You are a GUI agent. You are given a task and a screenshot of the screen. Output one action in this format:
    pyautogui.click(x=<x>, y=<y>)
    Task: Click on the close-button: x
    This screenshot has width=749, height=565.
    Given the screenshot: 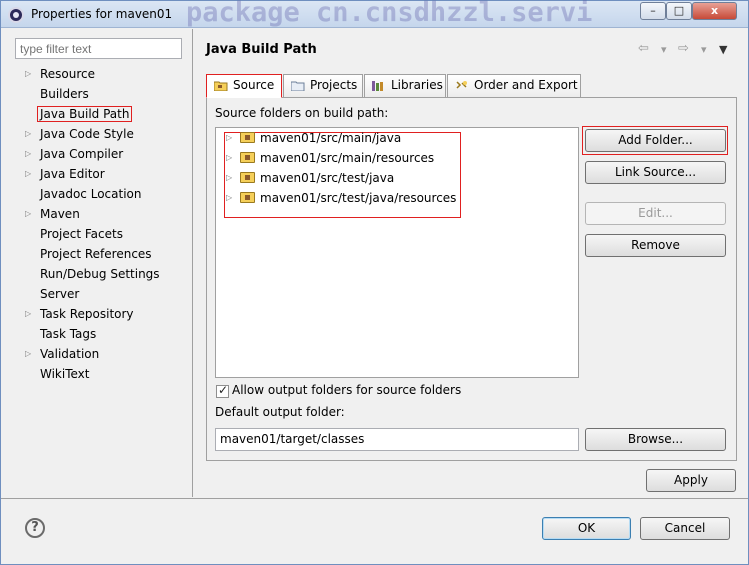 What is the action you would take?
    pyautogui.click(x=714, y=11)
    